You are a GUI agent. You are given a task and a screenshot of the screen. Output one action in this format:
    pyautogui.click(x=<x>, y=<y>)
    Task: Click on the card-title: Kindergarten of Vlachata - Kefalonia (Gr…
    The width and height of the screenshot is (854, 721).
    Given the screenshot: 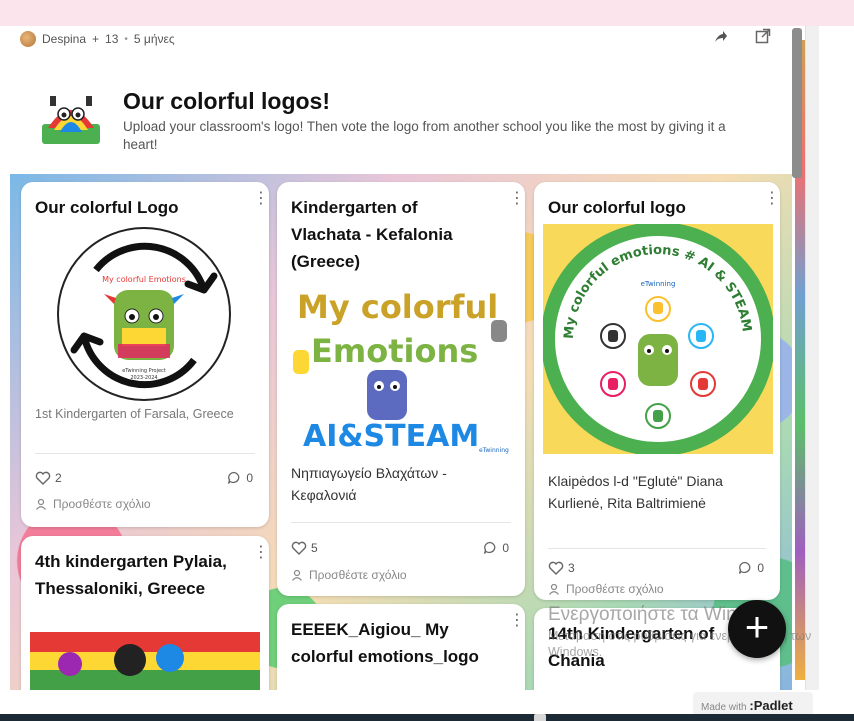 What is the action you would take?
    pyautogui.click(x=372, y=234)
    